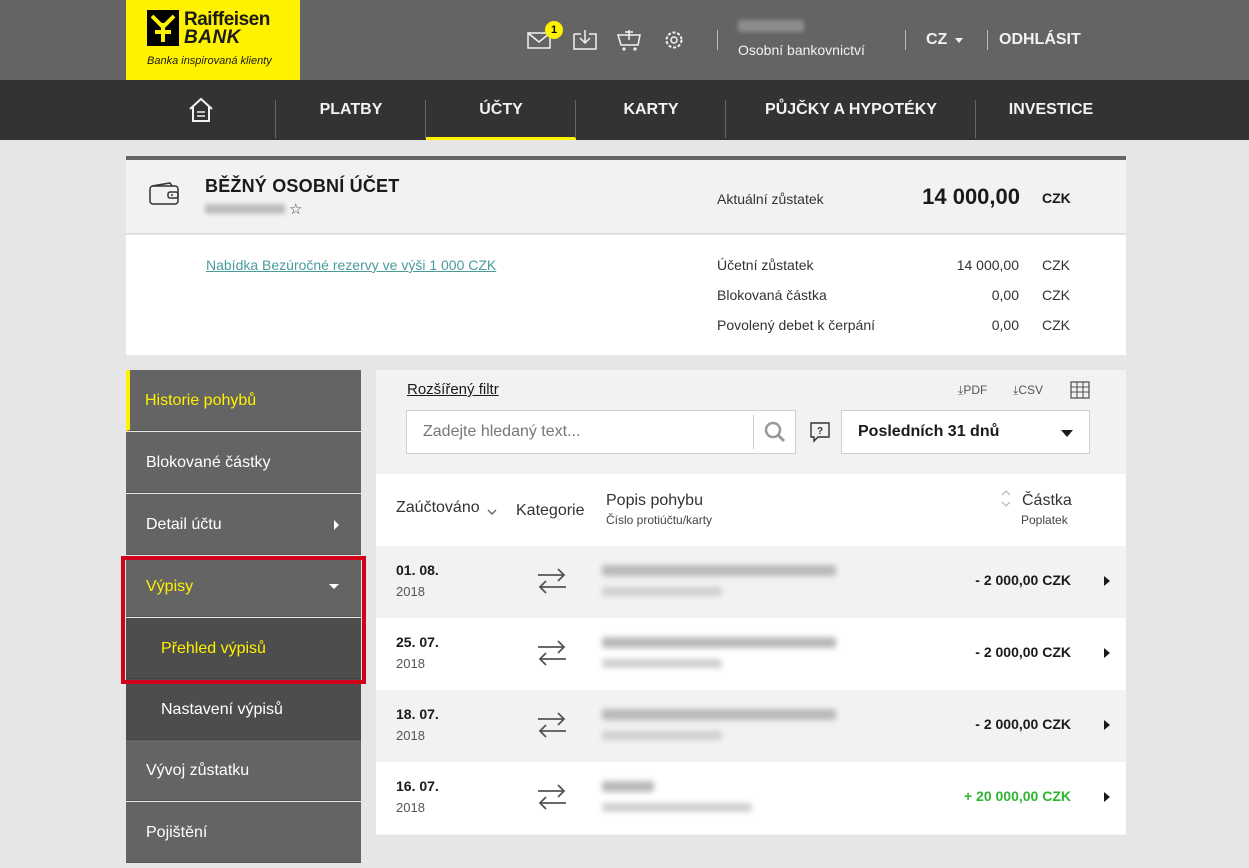 Image resolution: width=1249 pixels, height=868 pixels. What do you see at coordinates (1056, 295) in the screenshot?
I see `blocked-amount-currency: CZK` at bounding box center [1056, 295].